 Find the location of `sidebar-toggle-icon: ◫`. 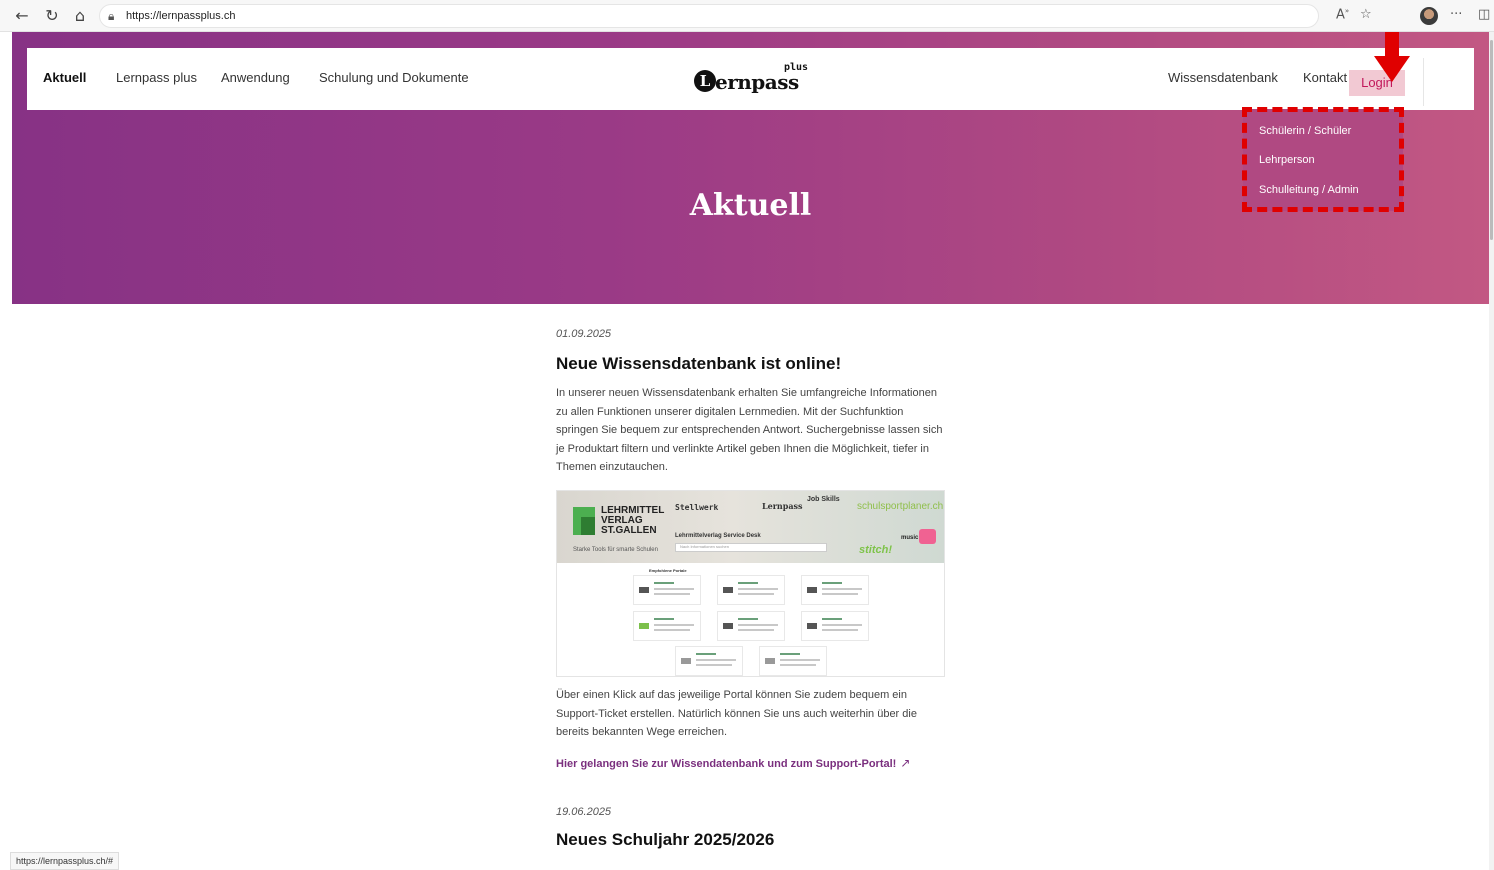

sidebar-toggle-icon: ◫ is located at coordinates (1484, 14).